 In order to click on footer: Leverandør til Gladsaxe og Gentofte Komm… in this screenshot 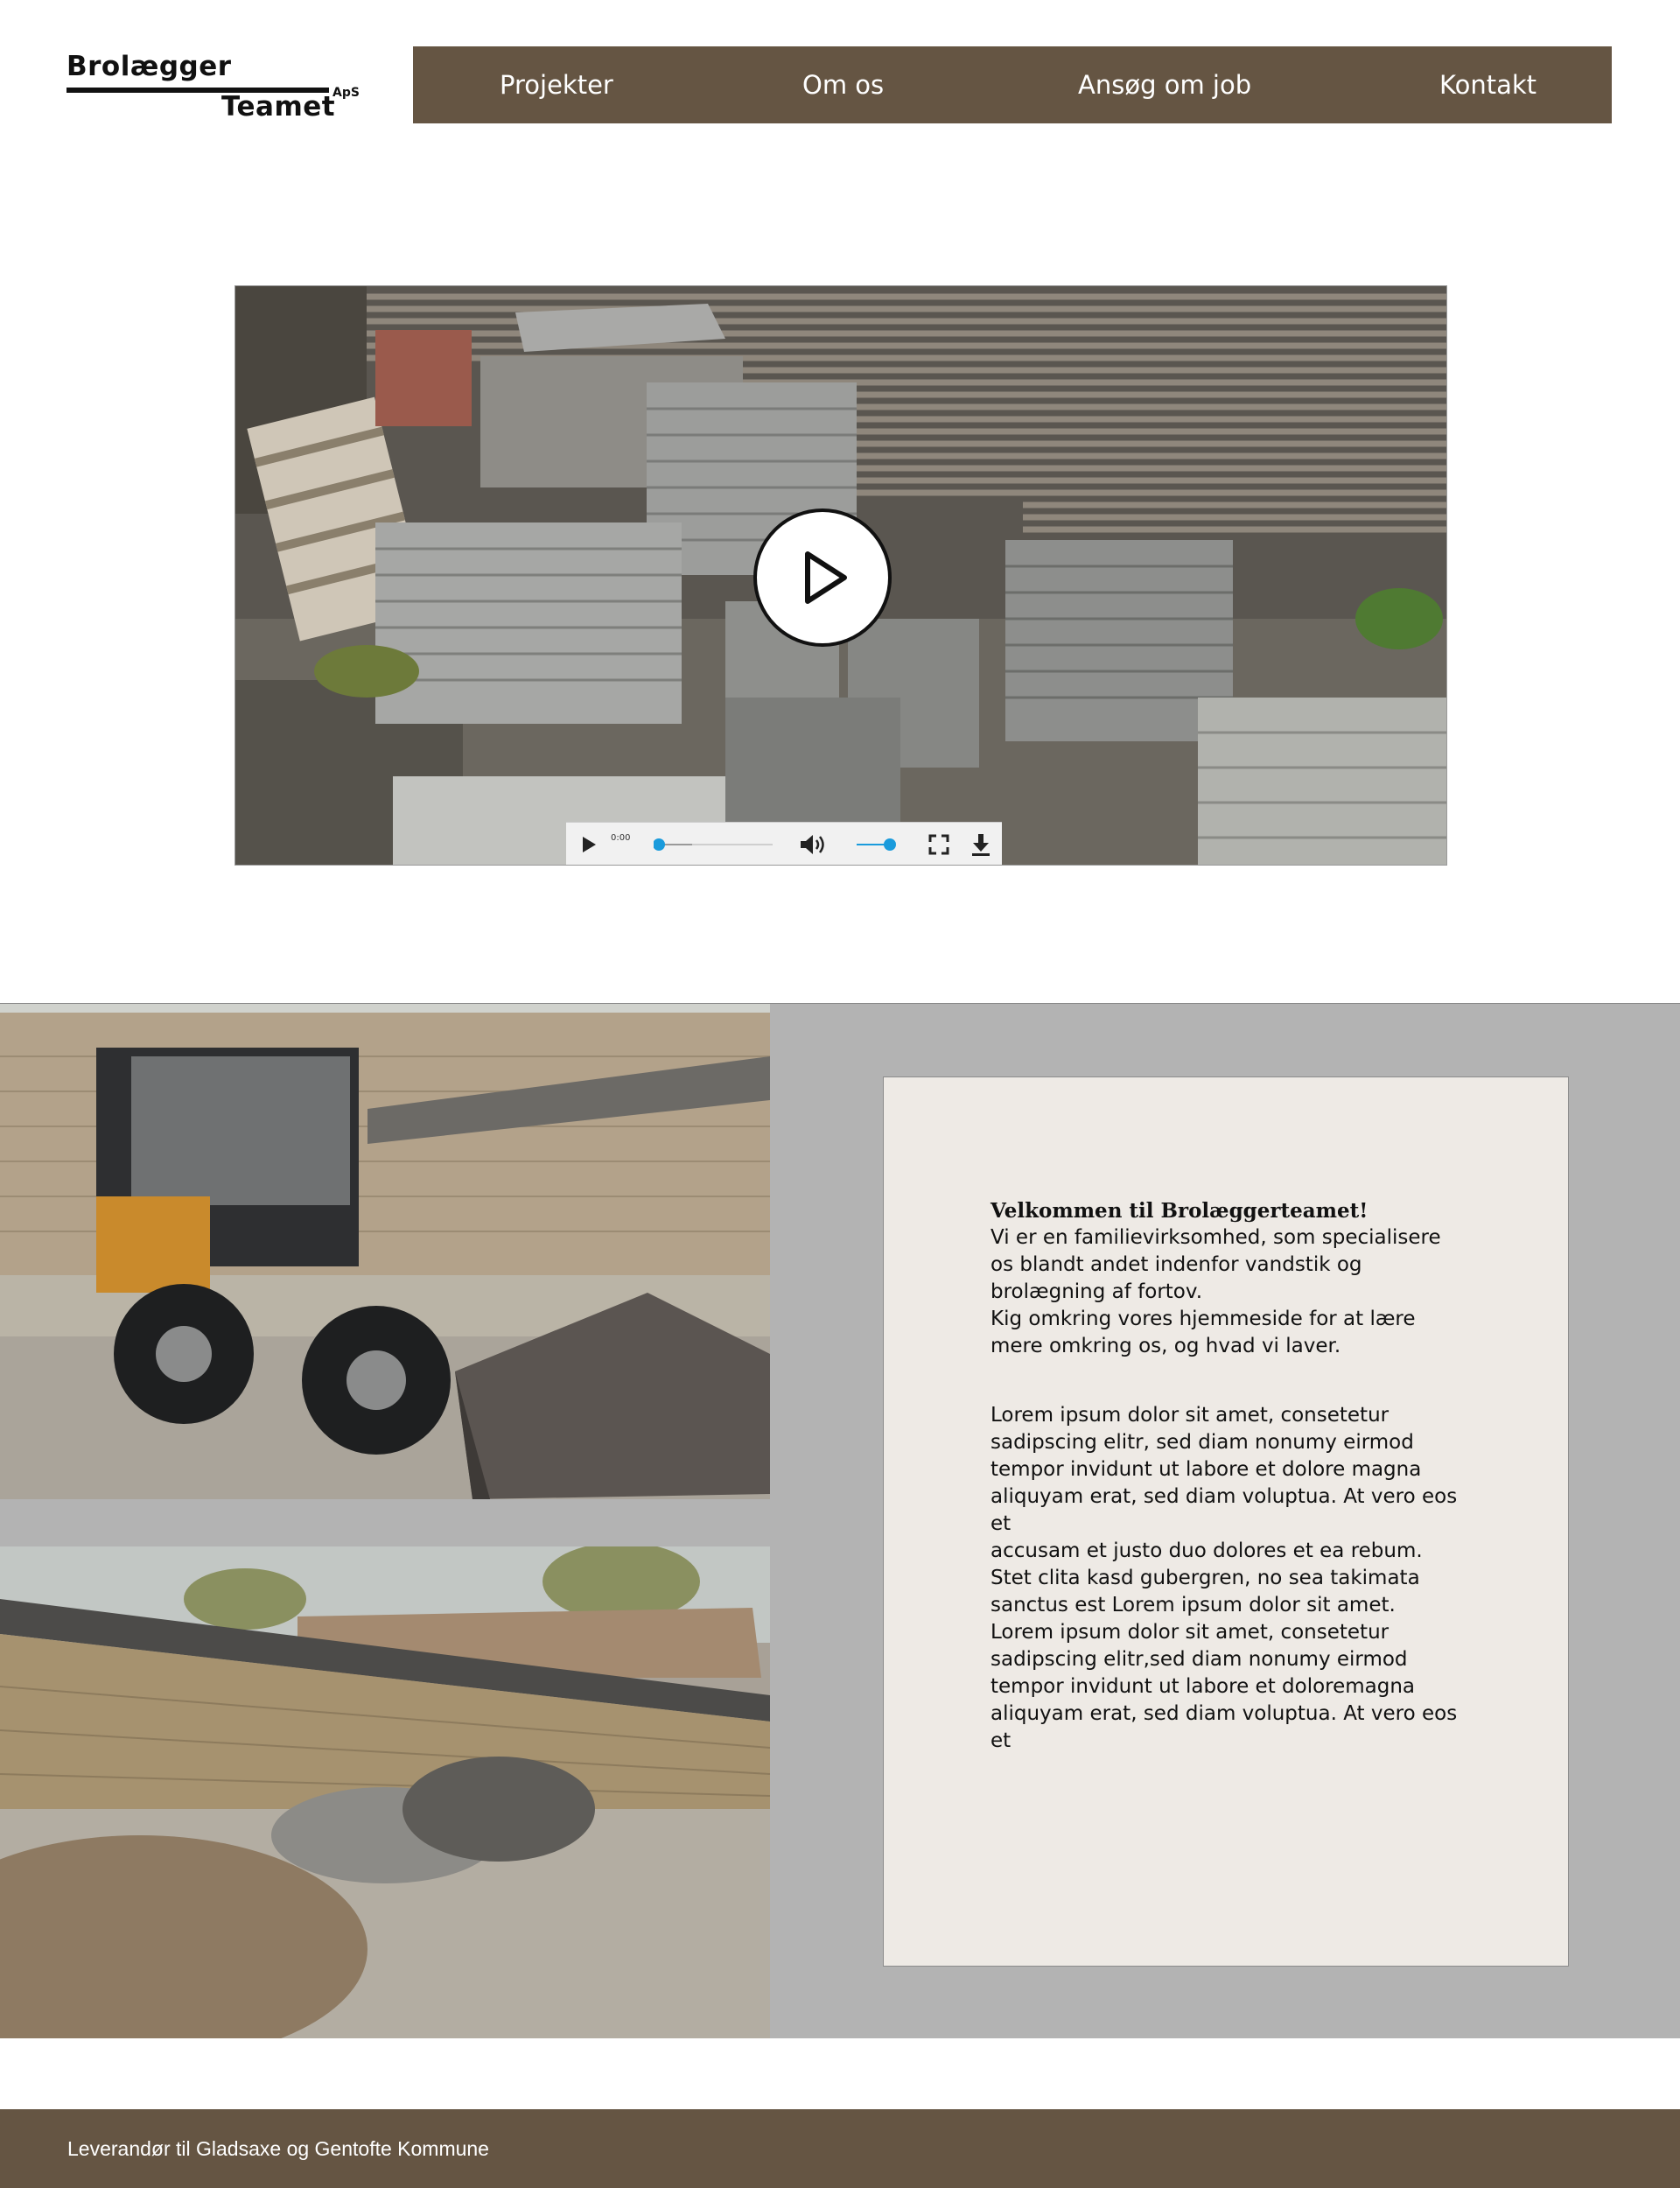, I will do `click(840, 2148)`.